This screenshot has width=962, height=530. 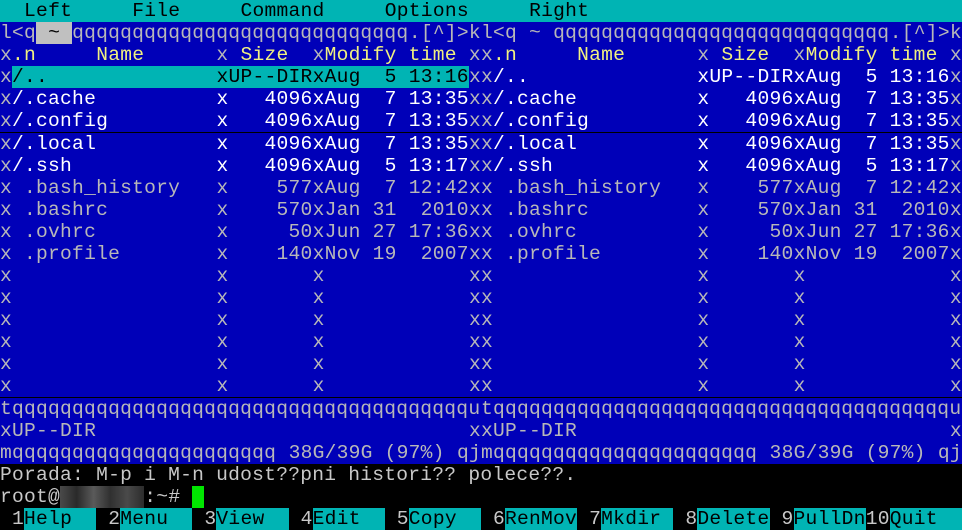 What do you see at coordinates (426, 11) in the screenshot?
I see `menu-options: Options` at bounding box center [426, 11].